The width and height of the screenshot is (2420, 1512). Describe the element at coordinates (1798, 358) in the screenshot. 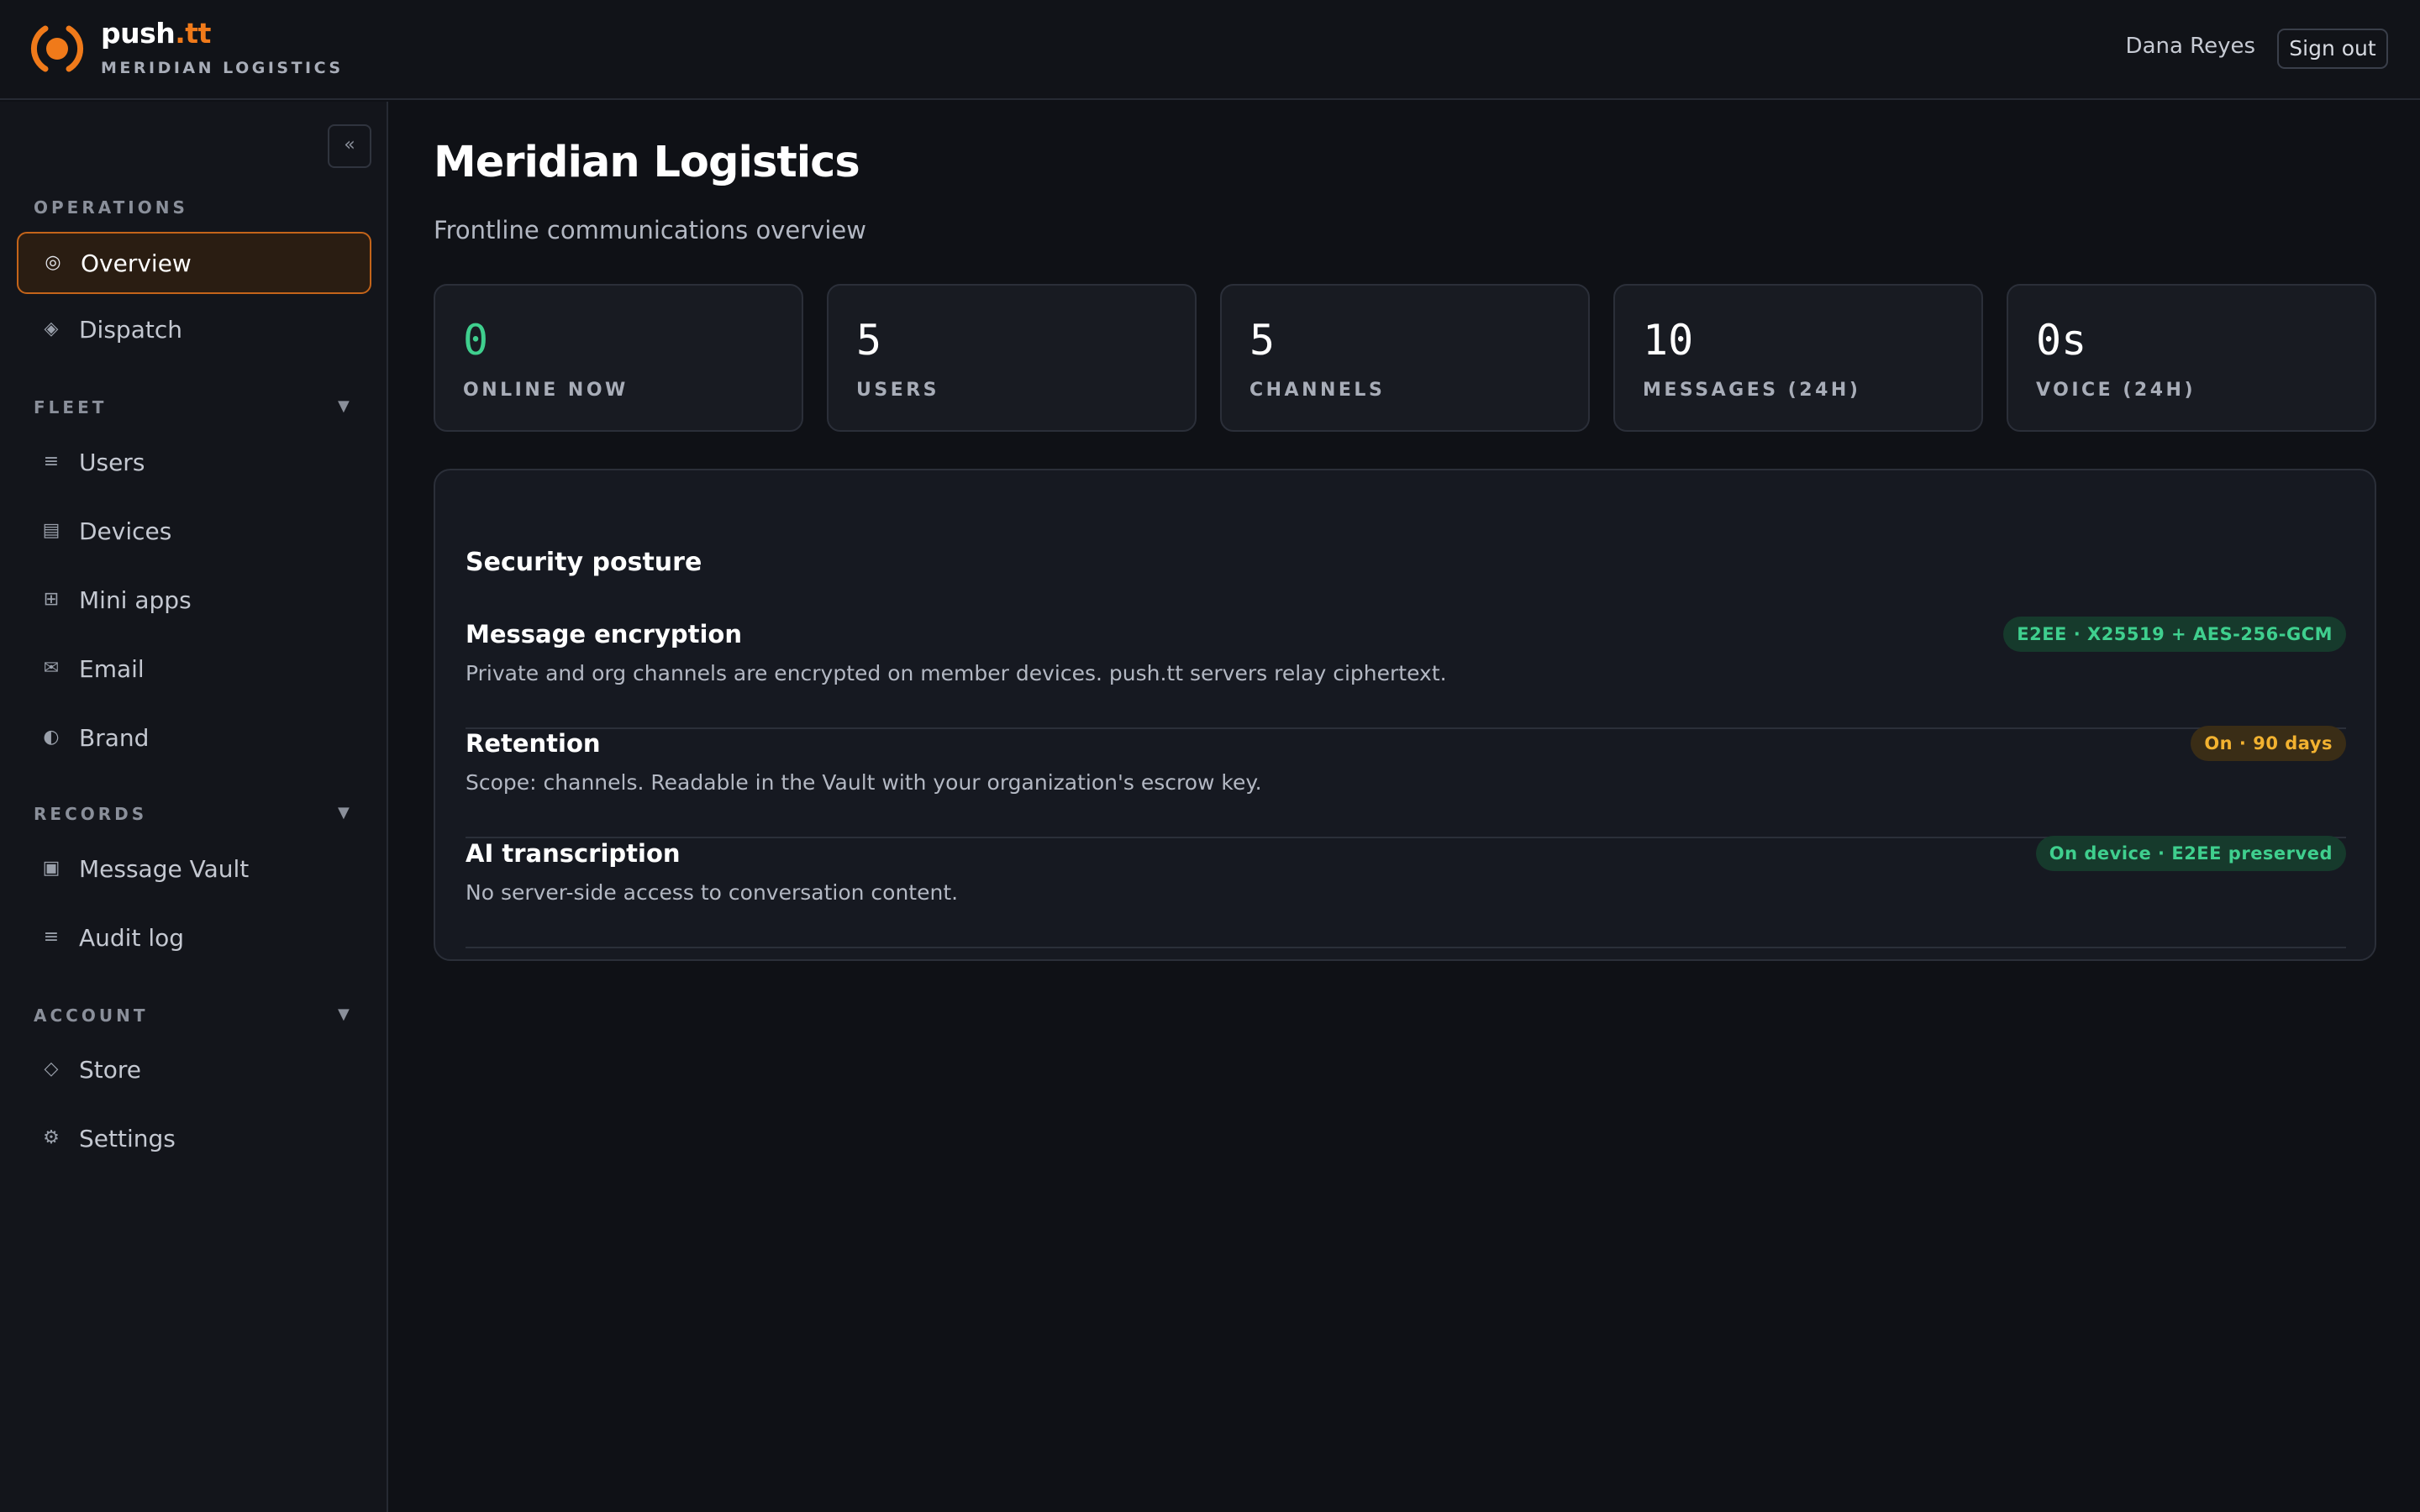

I see `stat-card-messages: 10 MESSAGES (24H)` at that location.